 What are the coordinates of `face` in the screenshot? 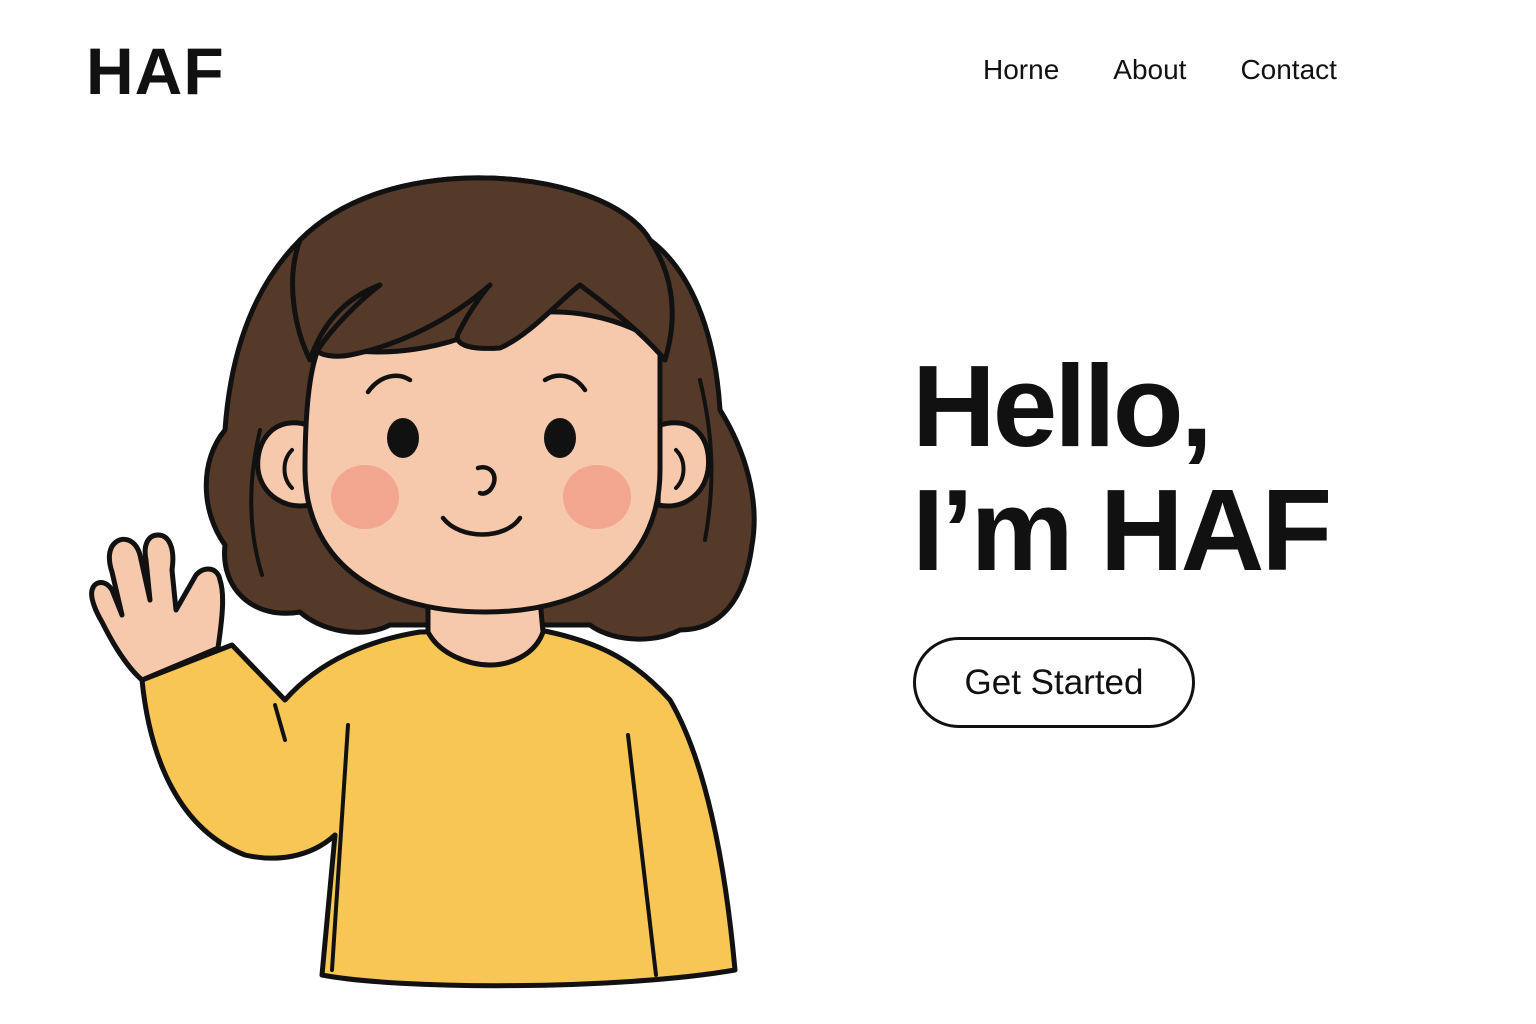 It's located at (482, 462).